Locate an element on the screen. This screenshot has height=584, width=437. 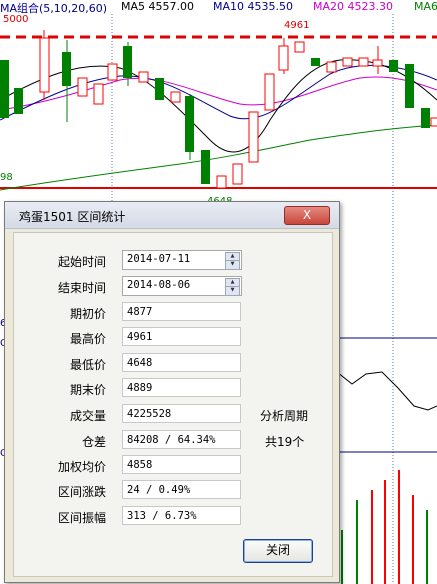
range-amplitude-label: 区间振幅 is located at coordinates (81, 518).